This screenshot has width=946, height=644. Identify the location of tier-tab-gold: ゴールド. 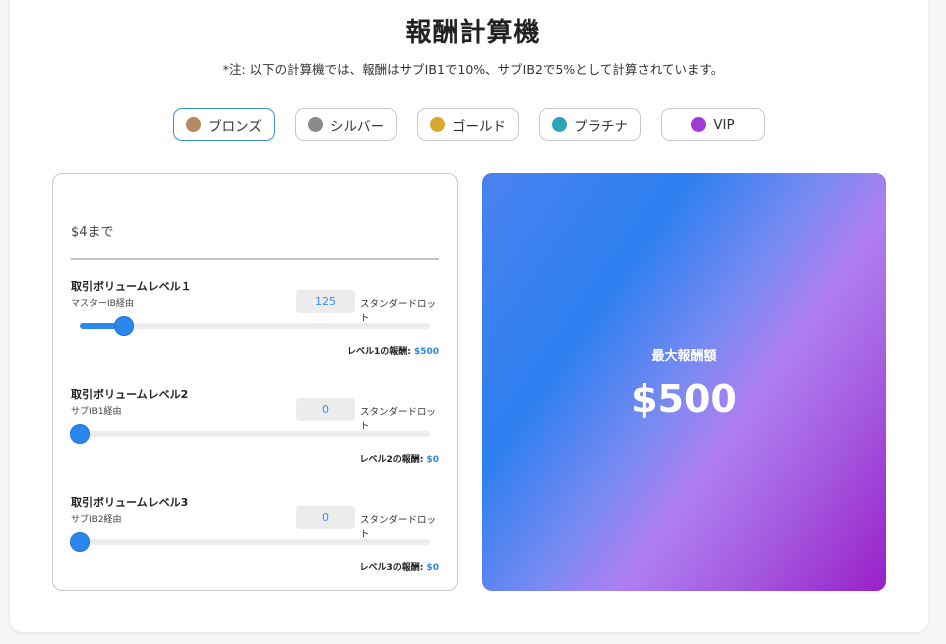
(468, 124).